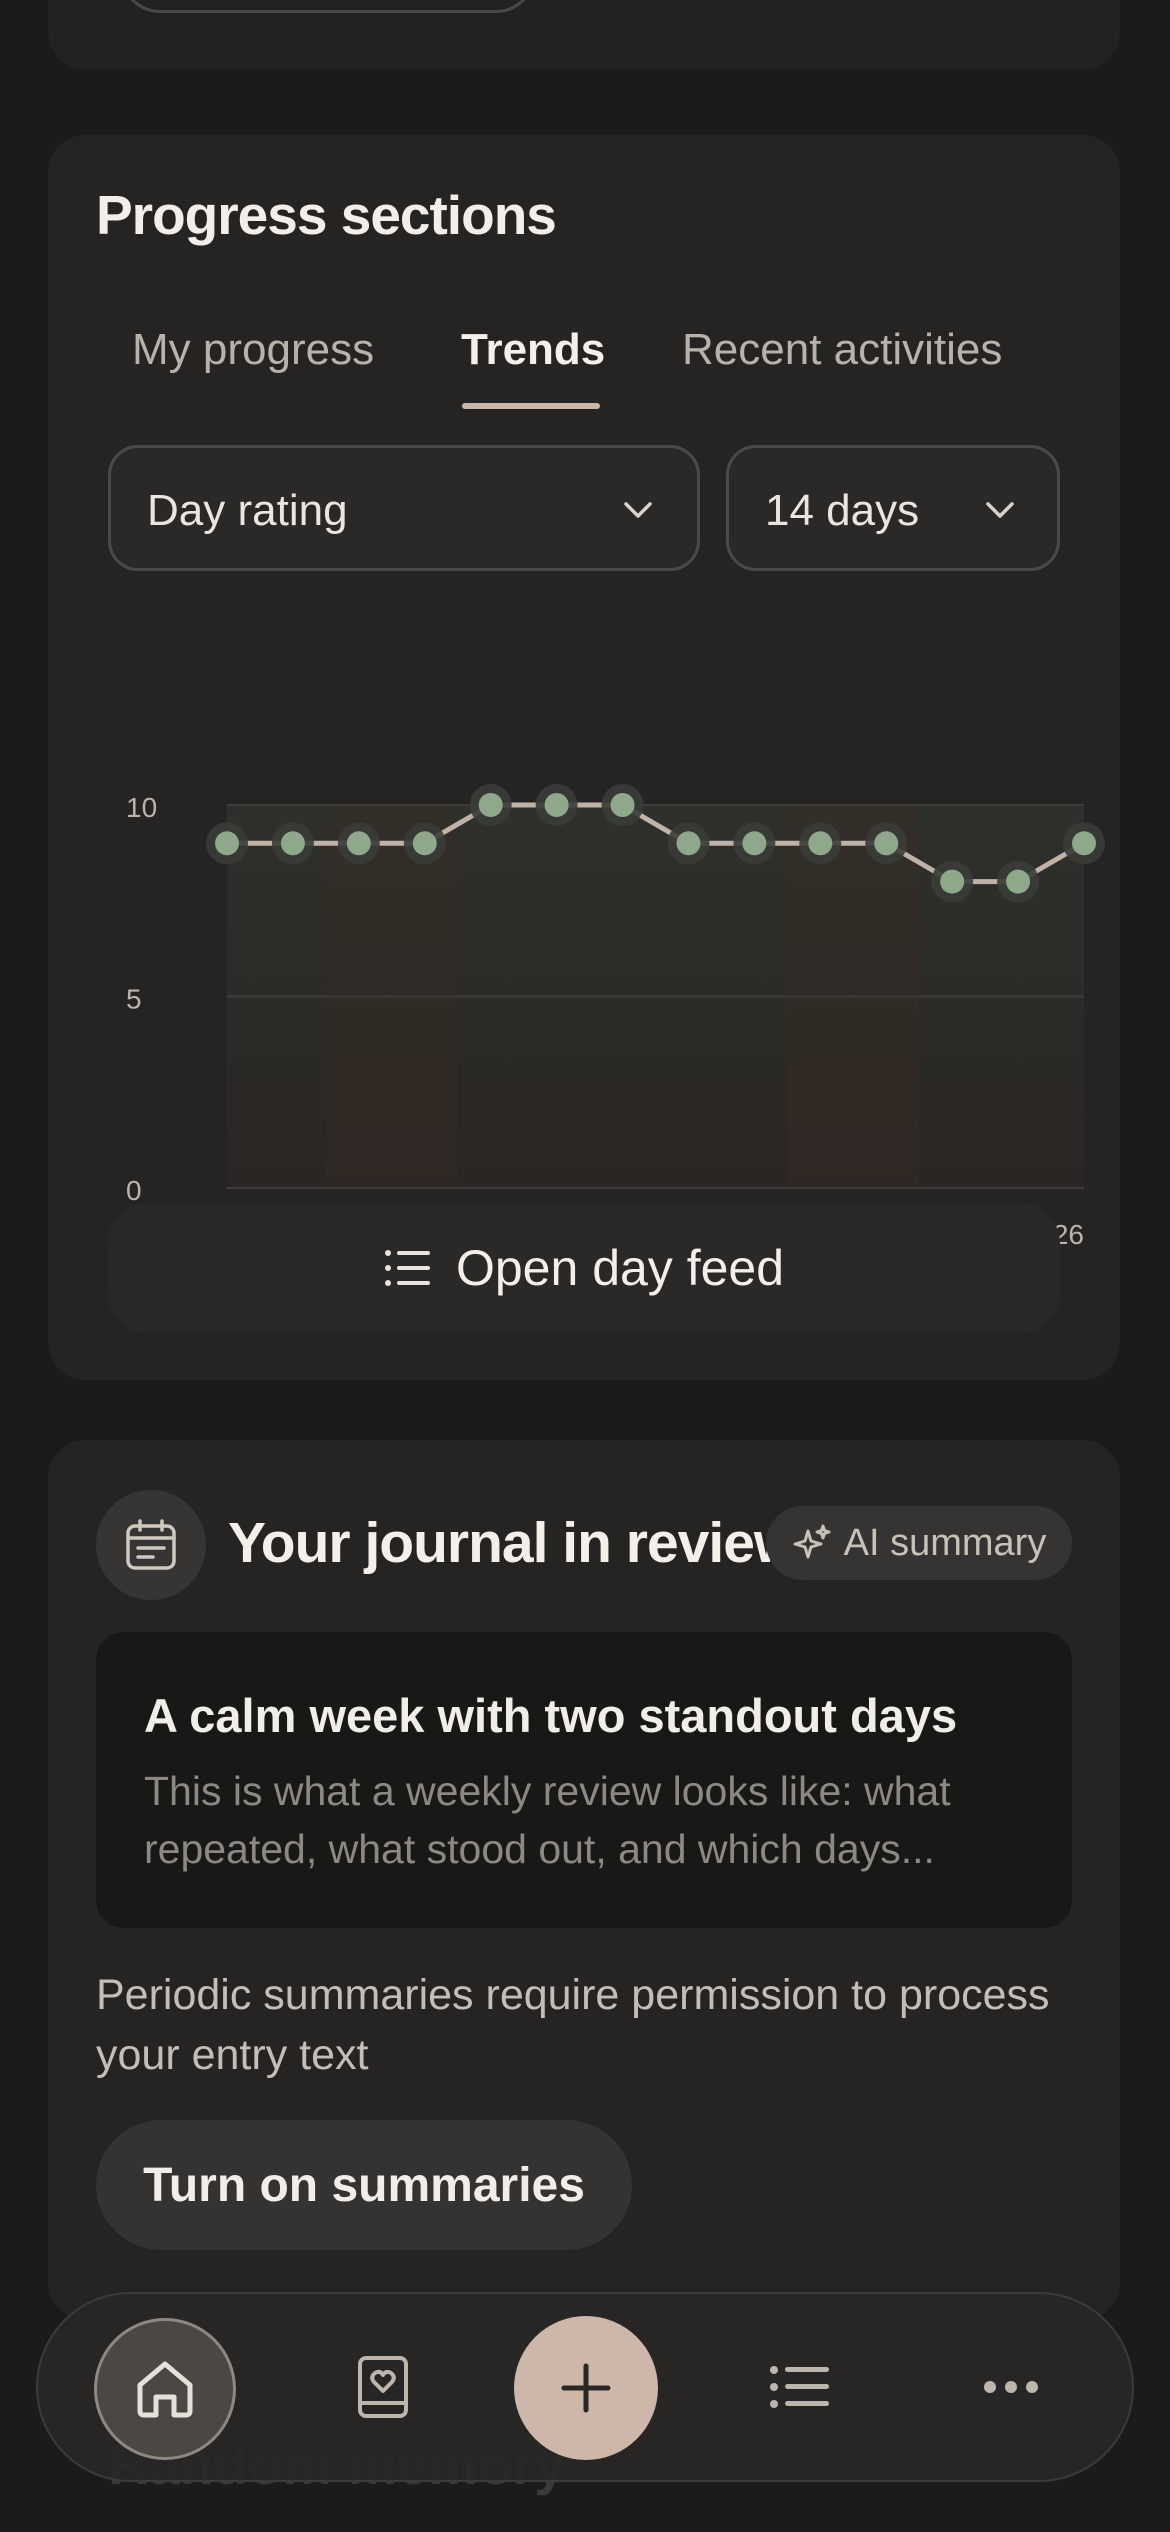 This screenshot has width=1170, height=2532. What do you see at coordinates (247, 510) in the screenshot?
I see `metric-select-value: Day rating` at bounding box center [247, 510].